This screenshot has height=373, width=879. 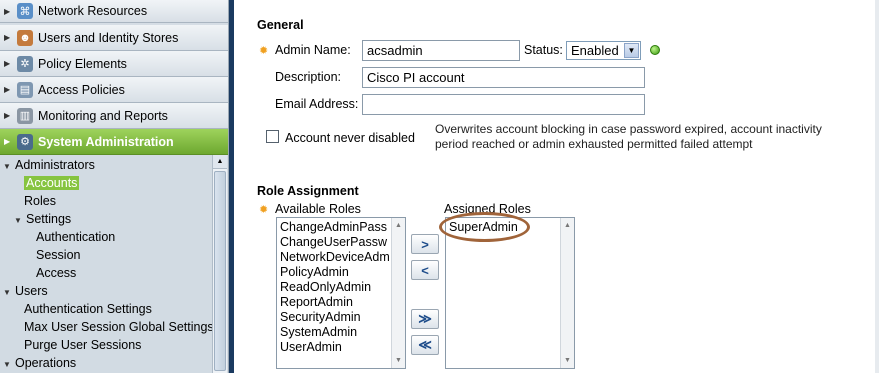 What do you see at coordinates (82, 63) in the screenshot?
I see `drawer-label: Policy Elements` at bounding box center [82, 63].